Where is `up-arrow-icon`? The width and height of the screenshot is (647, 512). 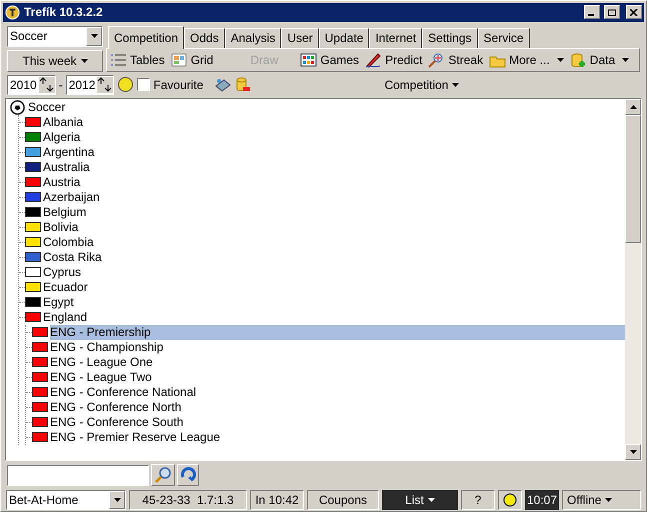
up-arrow-icon is located at coordinates (633, 106).